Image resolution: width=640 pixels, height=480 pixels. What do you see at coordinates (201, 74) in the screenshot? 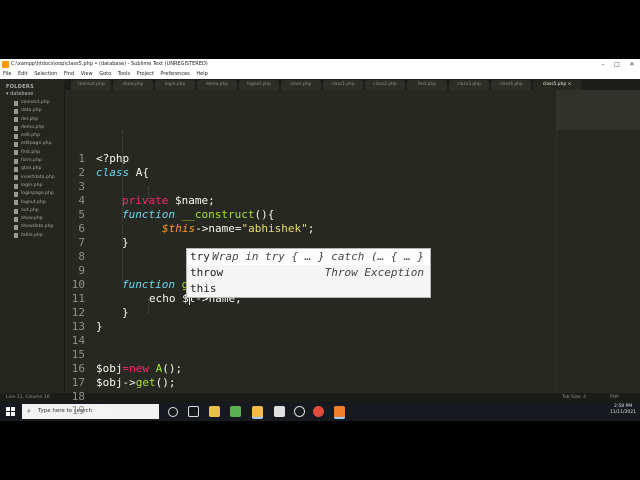
I see `menu-help: Help` at bounding box center [201, 74].